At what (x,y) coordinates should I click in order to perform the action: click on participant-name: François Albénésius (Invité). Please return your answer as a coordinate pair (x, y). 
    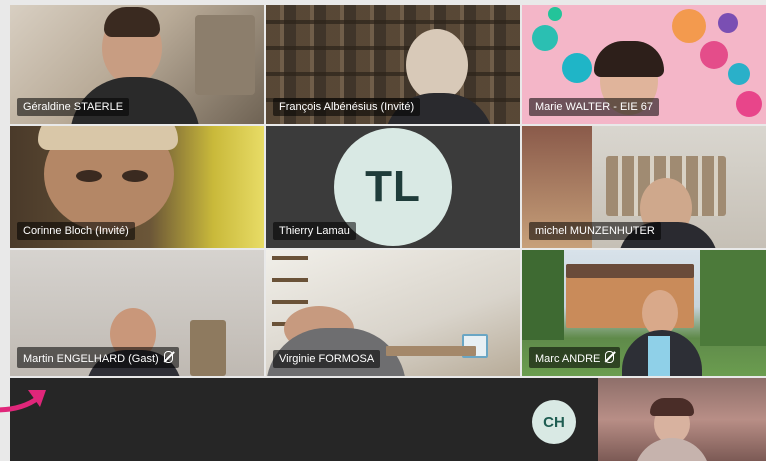
    Looking at the image, I should click on (347, 107).